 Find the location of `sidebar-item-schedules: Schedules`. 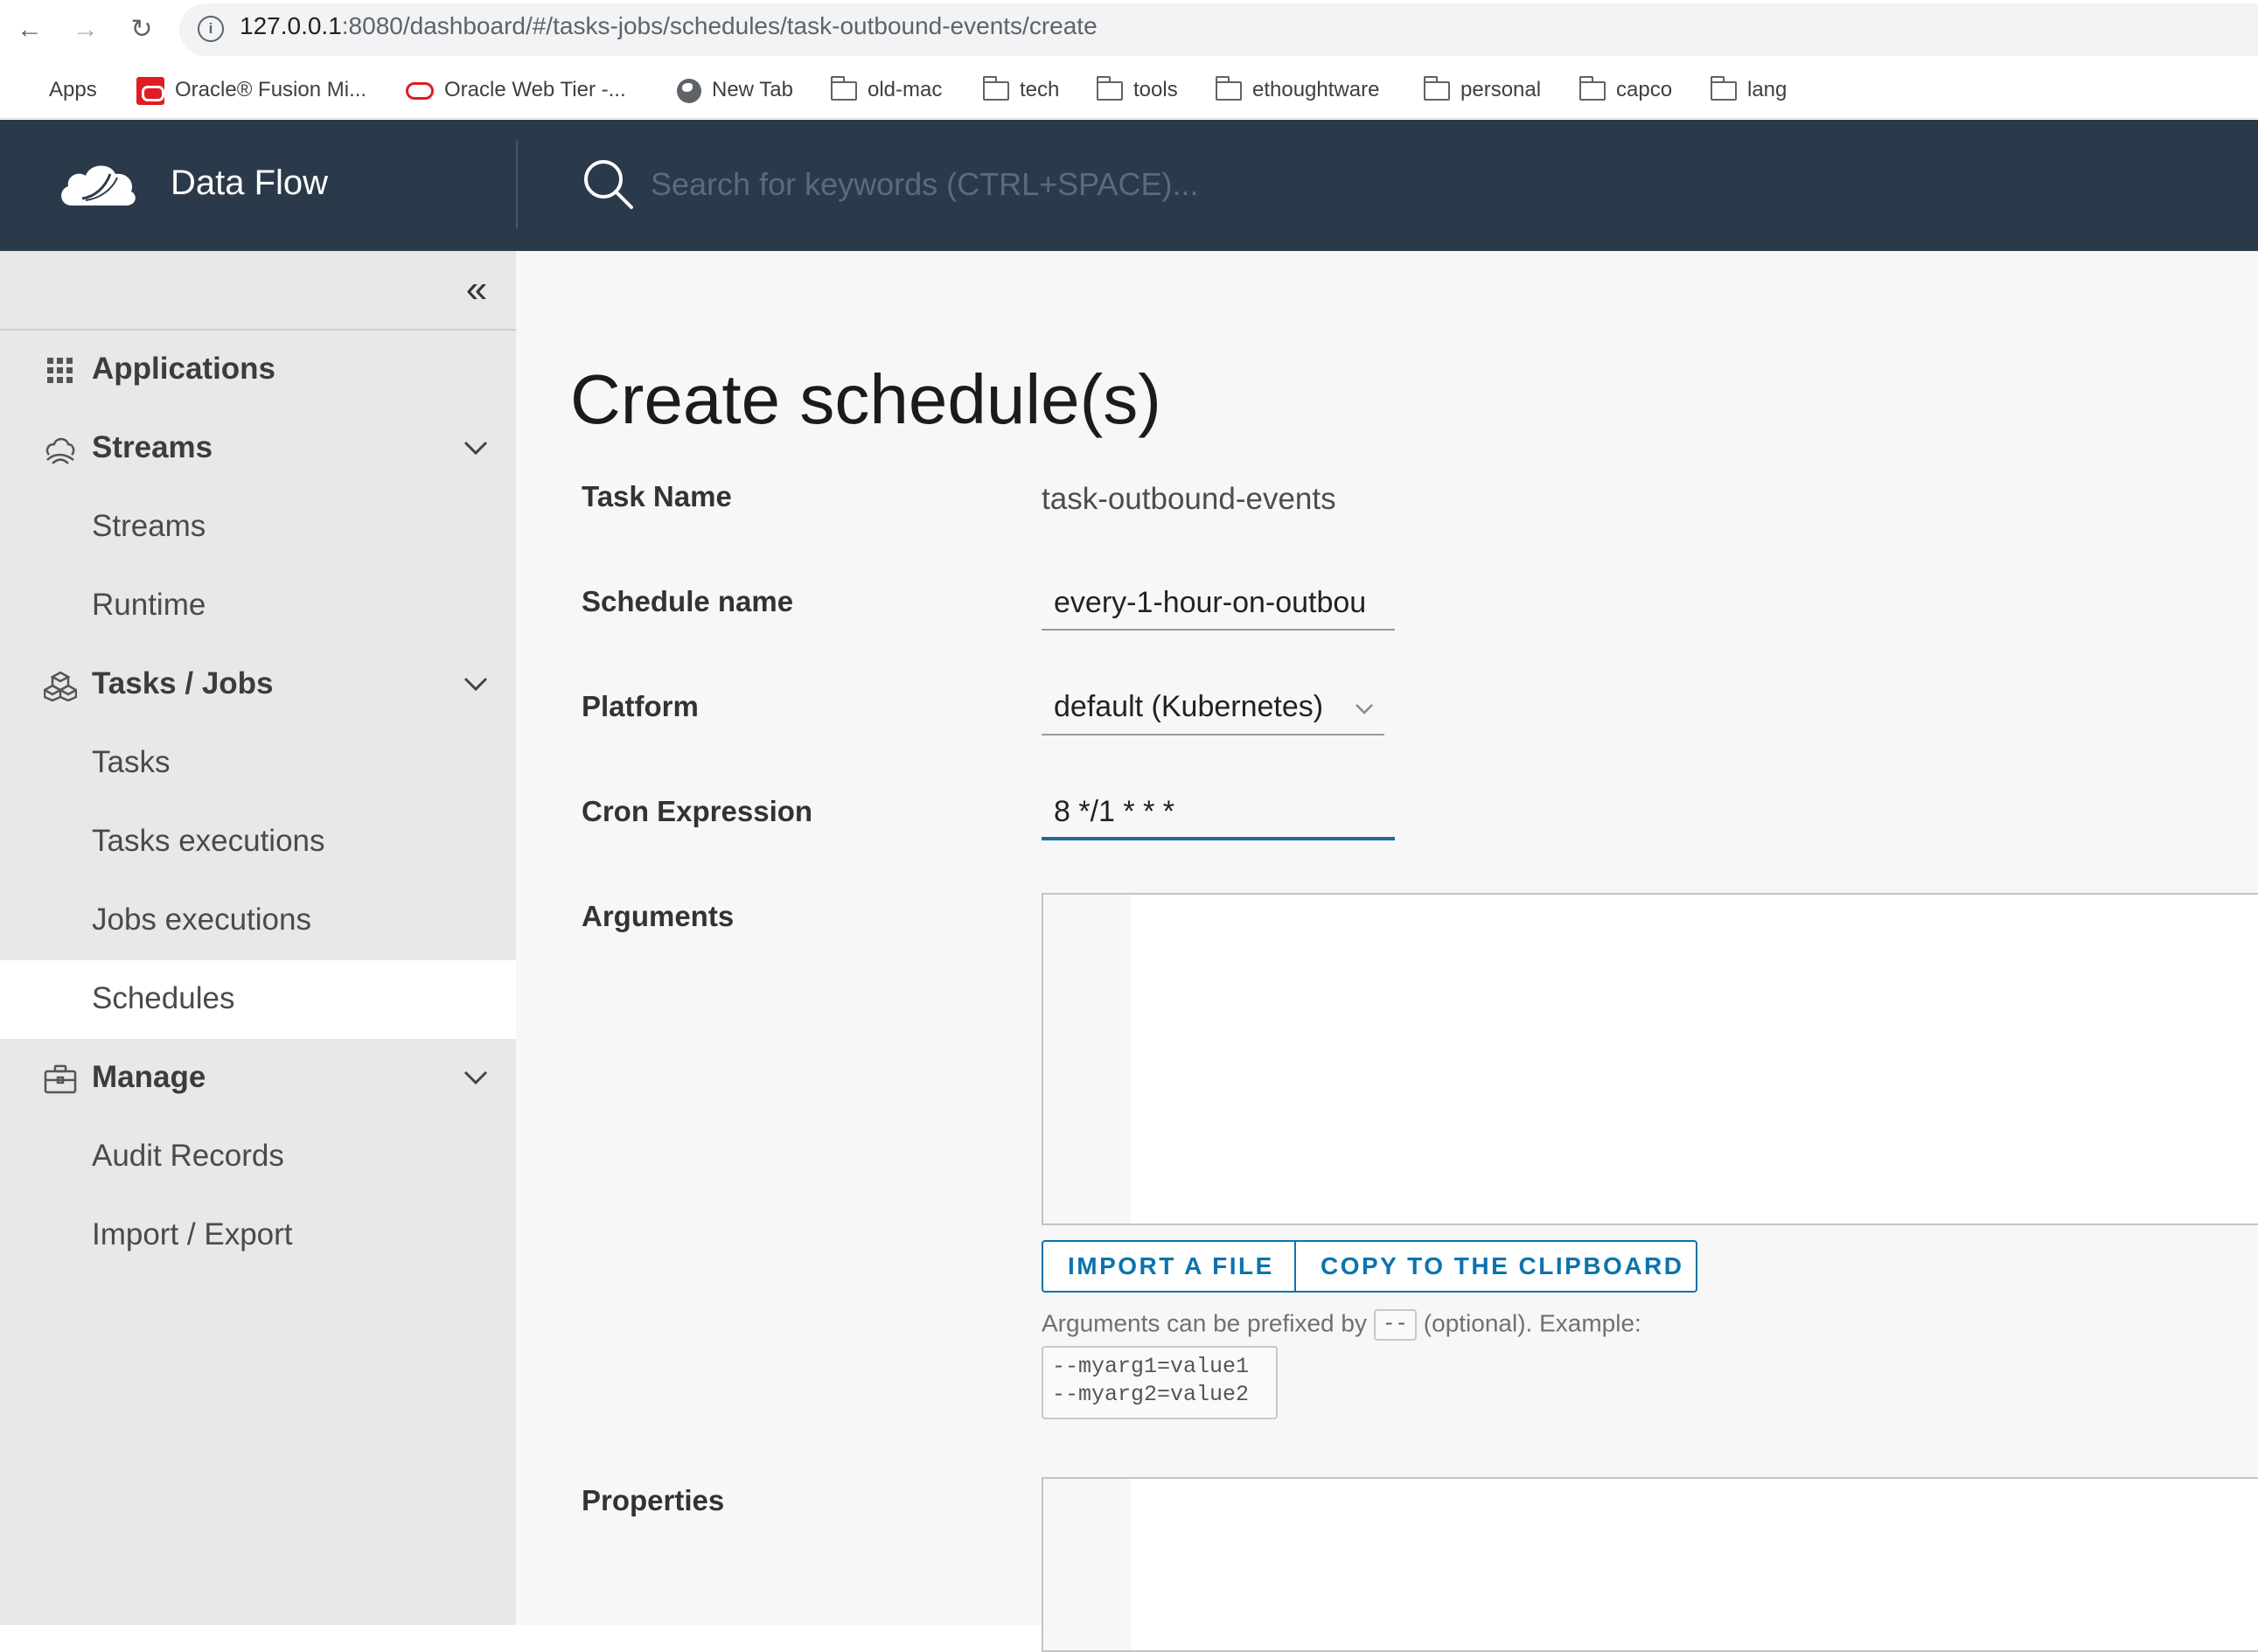

sidebar-item-schedules: Schedules is located at coordinates (258, 999).